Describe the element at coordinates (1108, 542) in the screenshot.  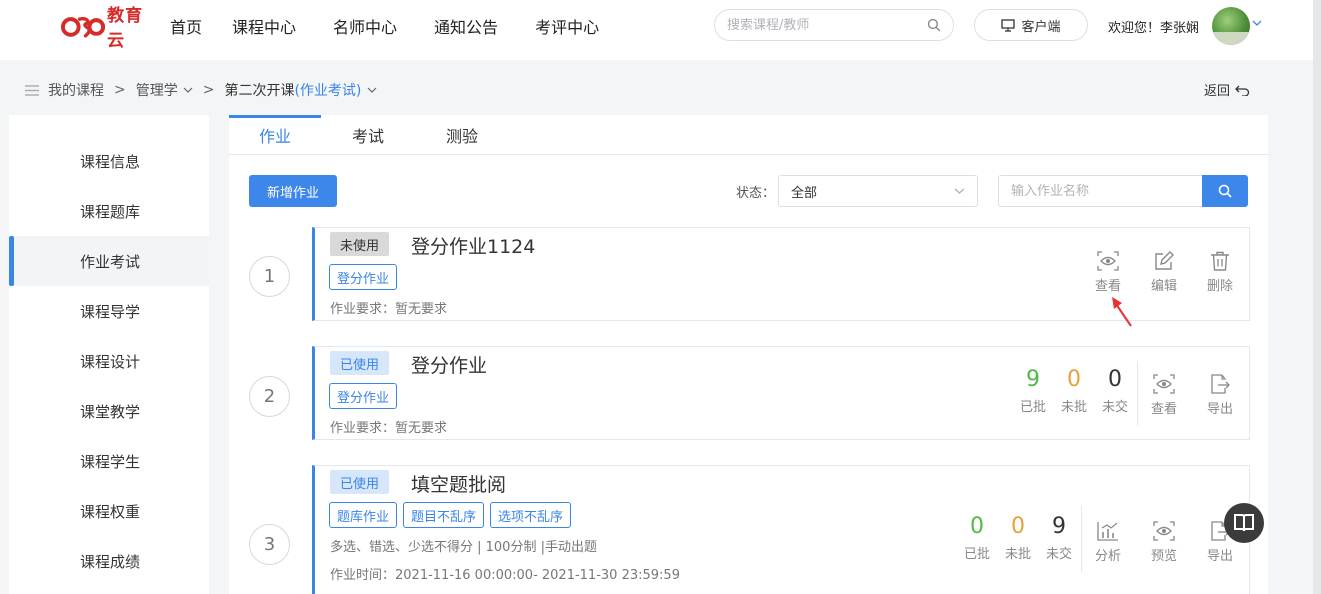
I see `analysis-button: 分析` at that location.